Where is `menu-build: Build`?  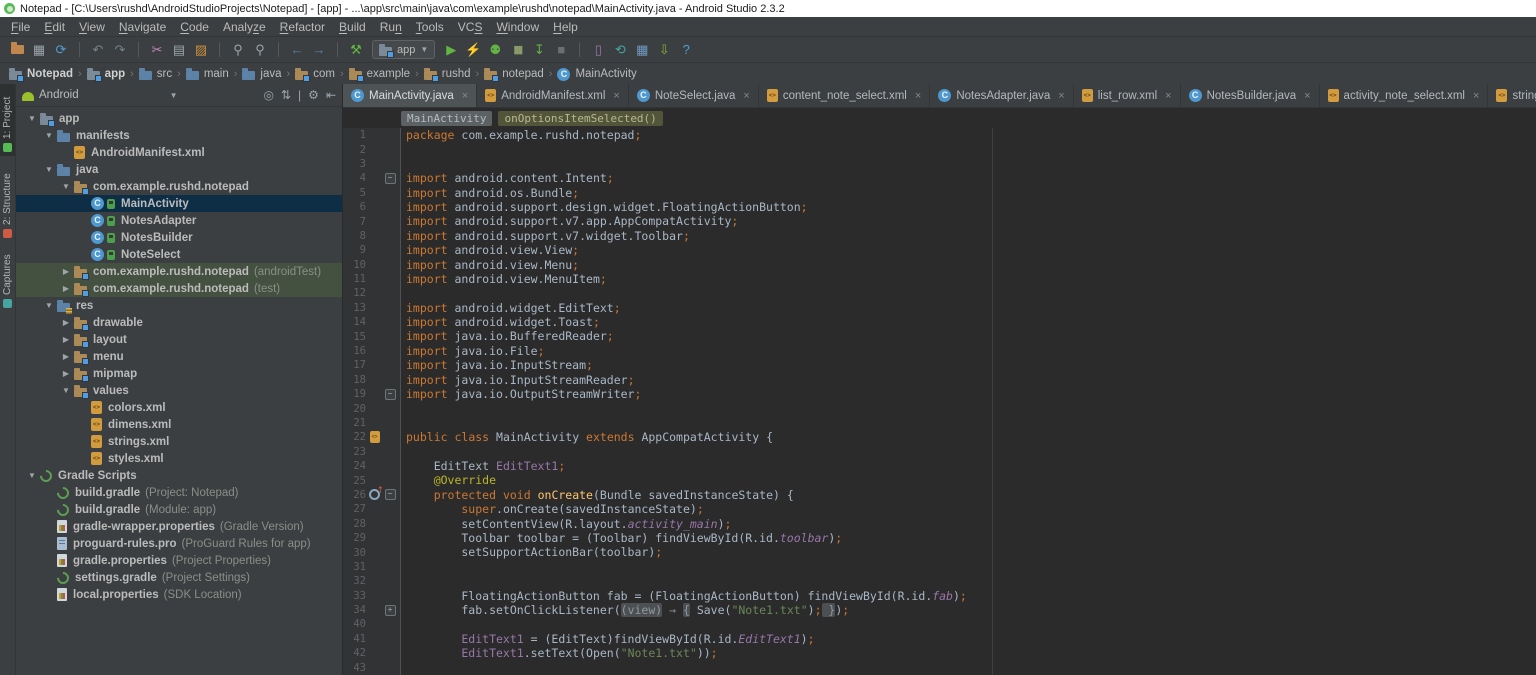 menu-build: Build is located at coordinates (352, 27).